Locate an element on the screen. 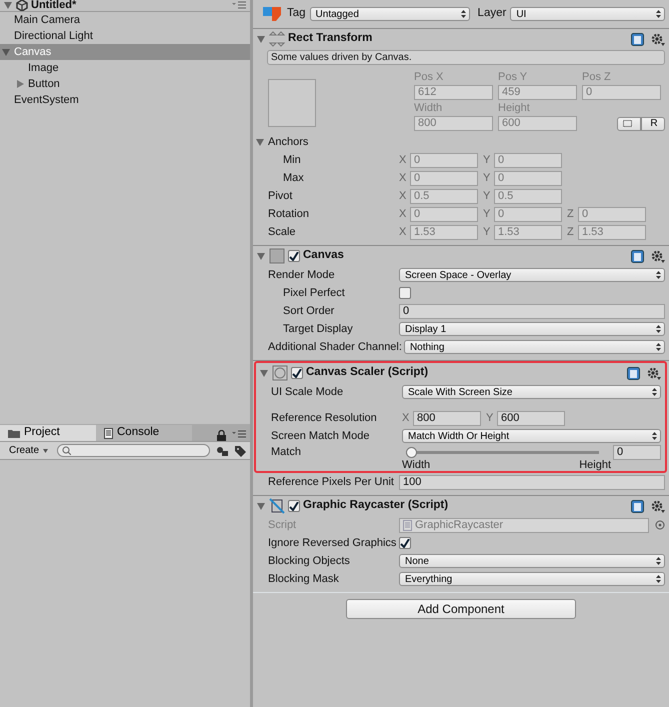  number-field: 600 is located at coordinates (531, 418).